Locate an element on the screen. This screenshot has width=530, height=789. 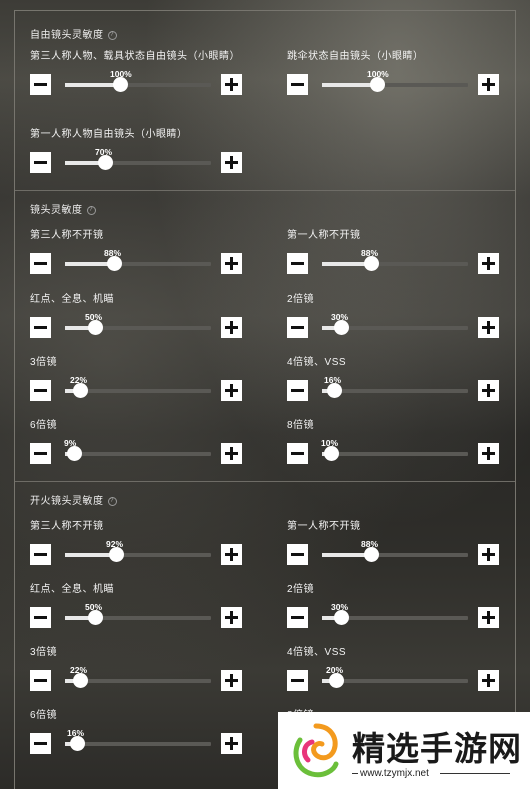
slider-value: 20% is located at coordinates (335, 670).